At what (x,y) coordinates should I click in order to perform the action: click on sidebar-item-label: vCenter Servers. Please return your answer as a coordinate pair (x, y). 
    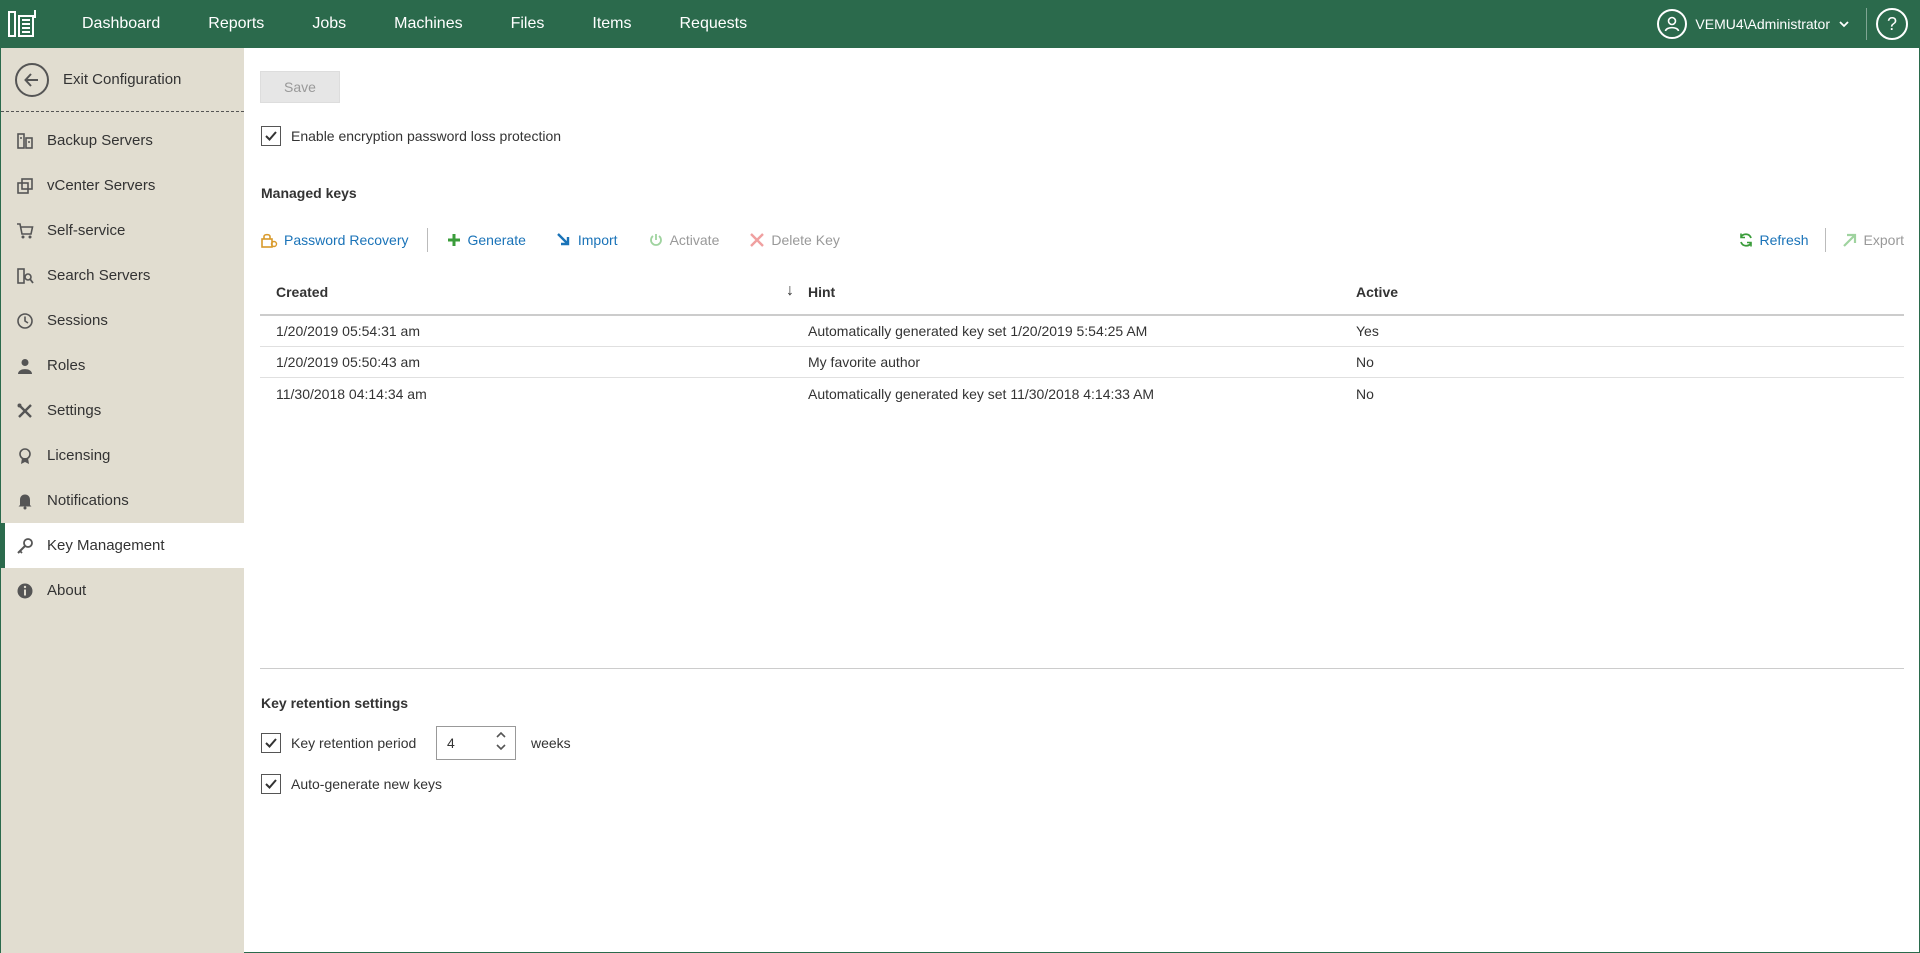
    Looking at the image, I should click on (101, 185).